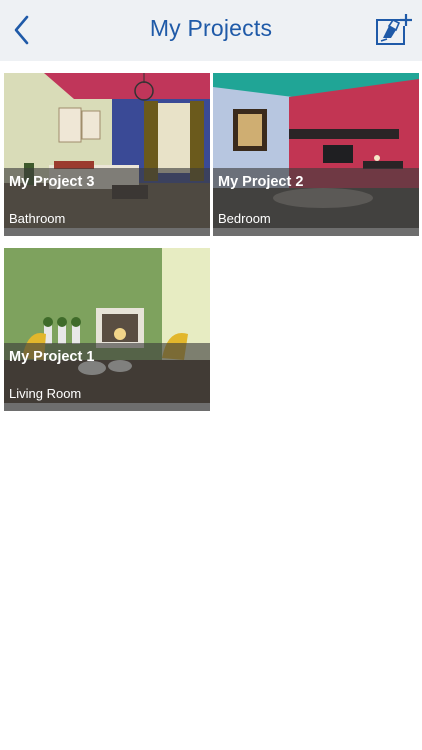 The width and height of the screenshot is (422, 750). What do you see at coordinates (45, 393) in the screenshot?
I see `project-room-type: Living Room` at bounding box center [45, 393].